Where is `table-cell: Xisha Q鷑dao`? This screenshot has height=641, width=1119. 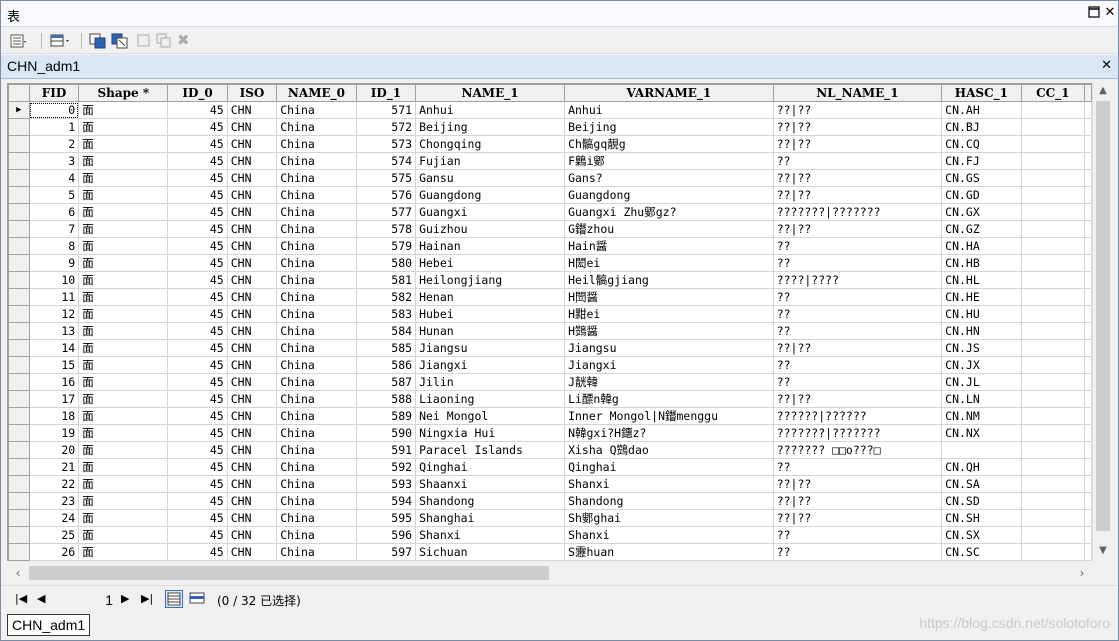 table-cell: Xisha Q鷑dao is located at coordinates (669, 450).